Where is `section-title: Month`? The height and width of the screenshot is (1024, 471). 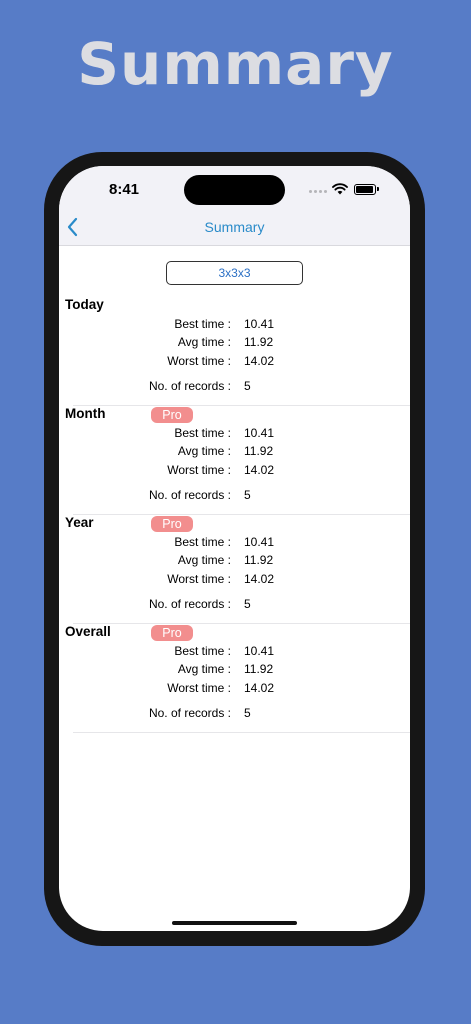 section-title: Month is located at coordinates (85, 413).